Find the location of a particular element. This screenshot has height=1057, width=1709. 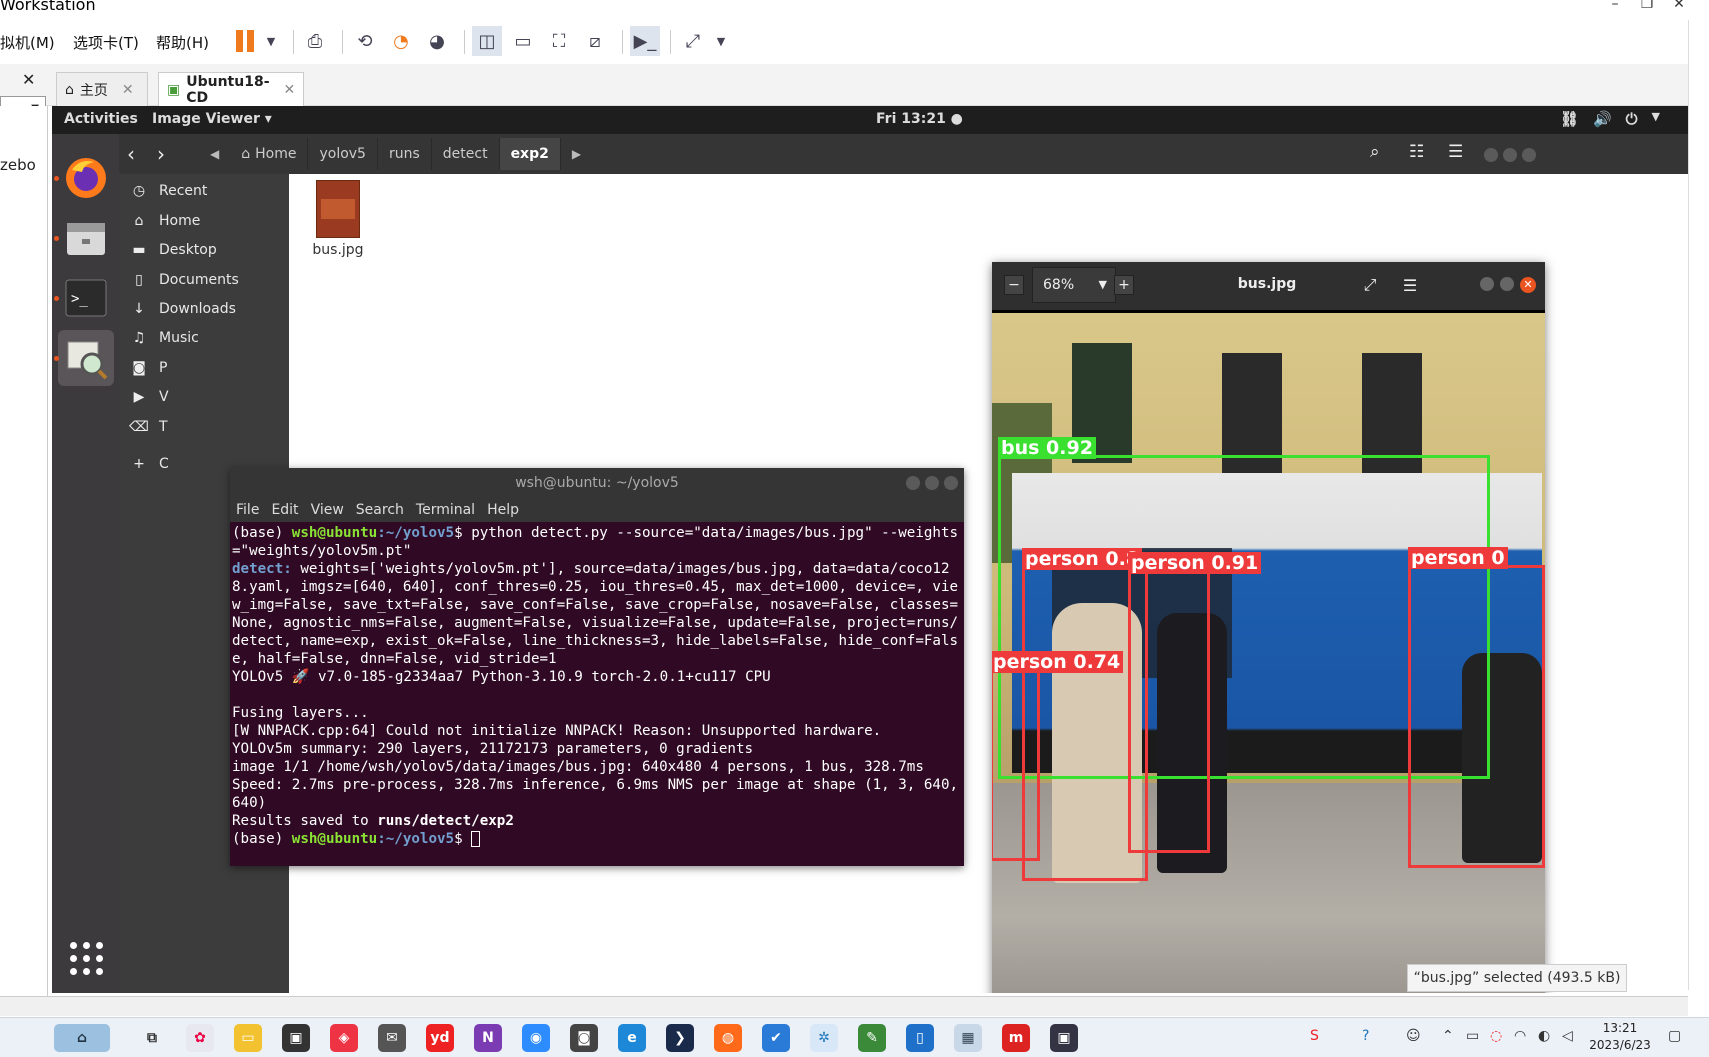

forward-icon: › is located at coordinates (161, 154).